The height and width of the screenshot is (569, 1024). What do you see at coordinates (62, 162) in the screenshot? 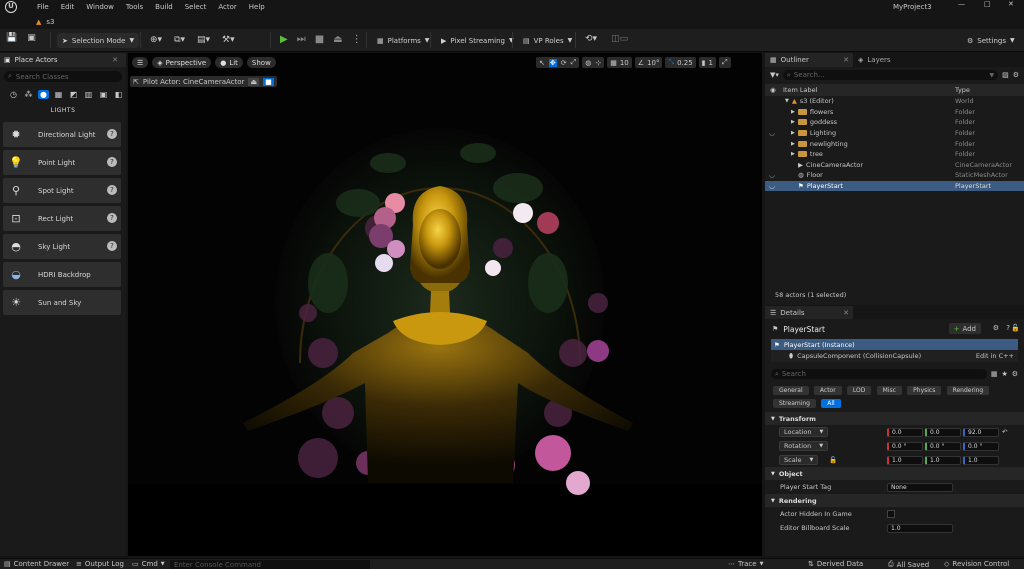
I see `place-point-light: 💡 Point Light ?` at bounding box center [62, 162].